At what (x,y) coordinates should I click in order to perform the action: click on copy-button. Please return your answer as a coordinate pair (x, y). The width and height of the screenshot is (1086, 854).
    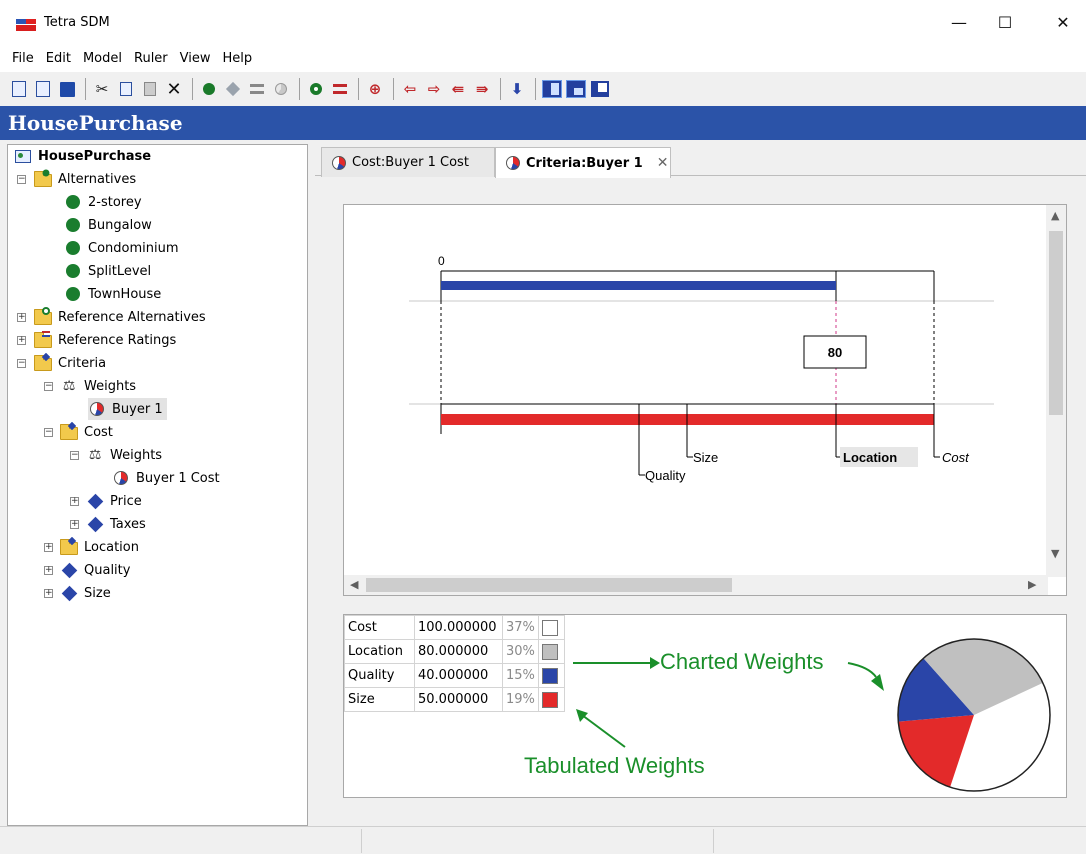
    Looking at the image, I should click on (126, 89).